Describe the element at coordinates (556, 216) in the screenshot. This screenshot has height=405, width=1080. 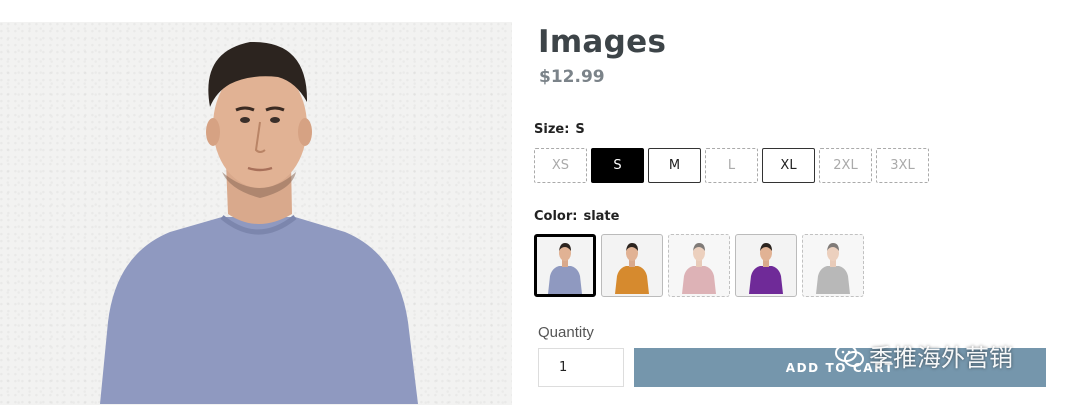
I see `color-label-text: Color:` at that location.